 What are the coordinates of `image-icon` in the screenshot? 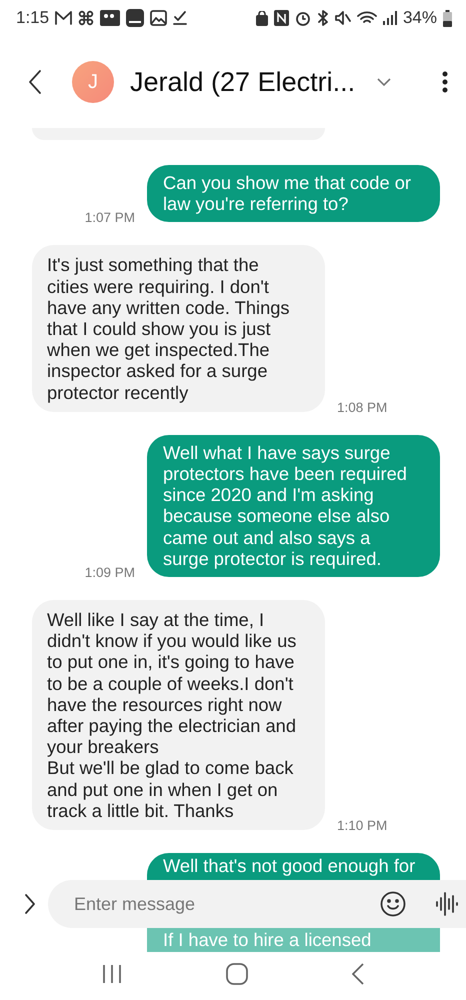 It's located at (159, 18).